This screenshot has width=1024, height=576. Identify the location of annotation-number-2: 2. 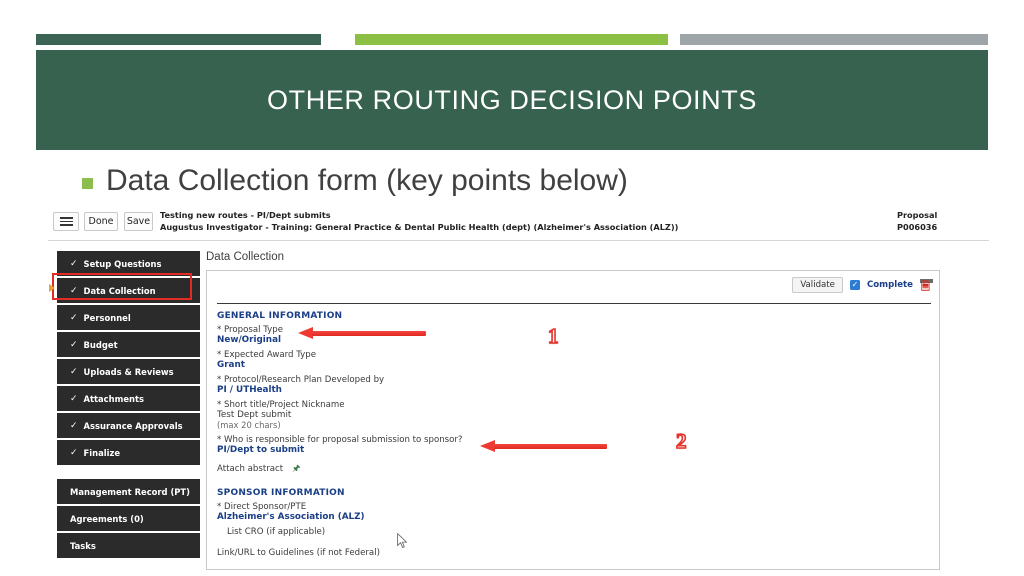
(681, 441).